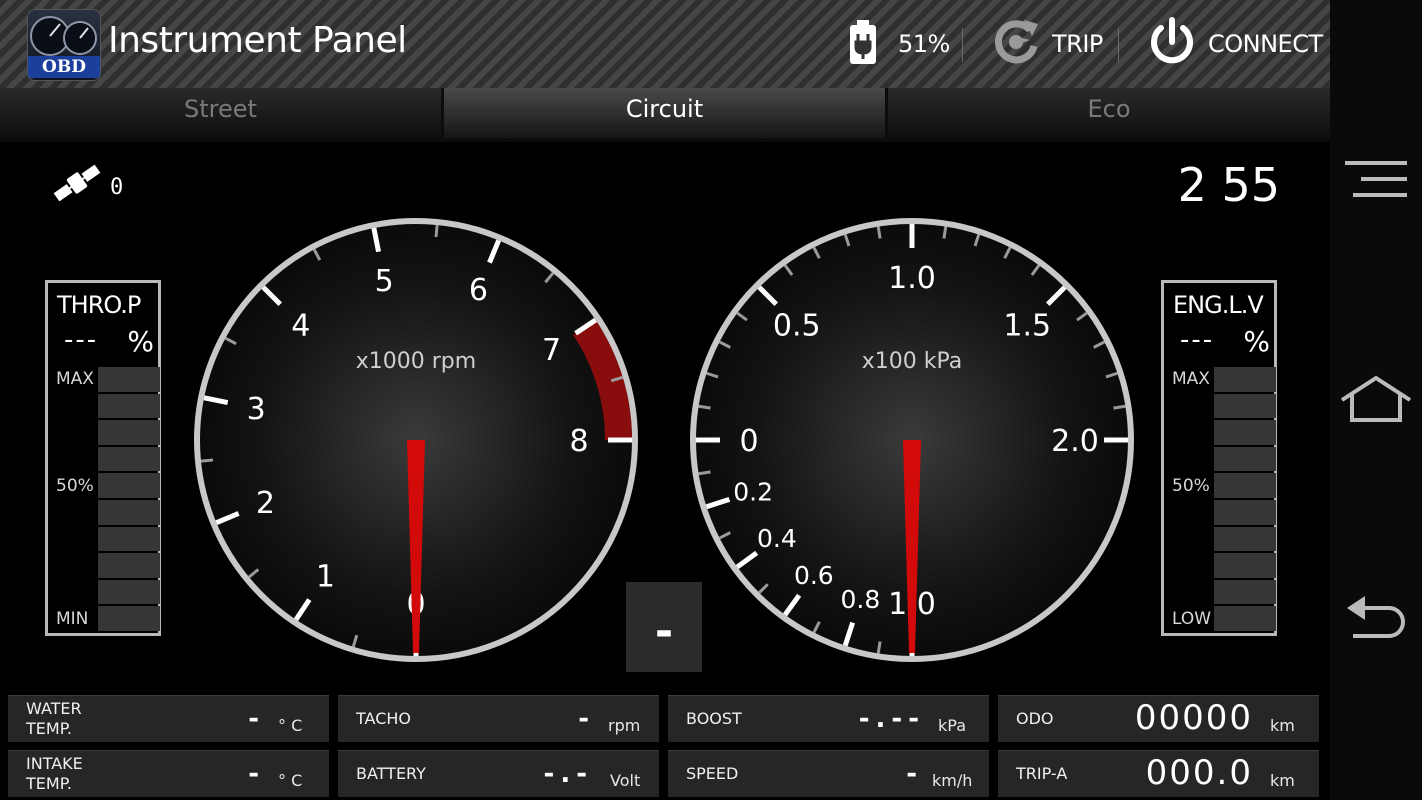 Image resolution: width=1422 pixels, height=800 pixels. I want to click on throttle-unit: %, so click(140, 341).